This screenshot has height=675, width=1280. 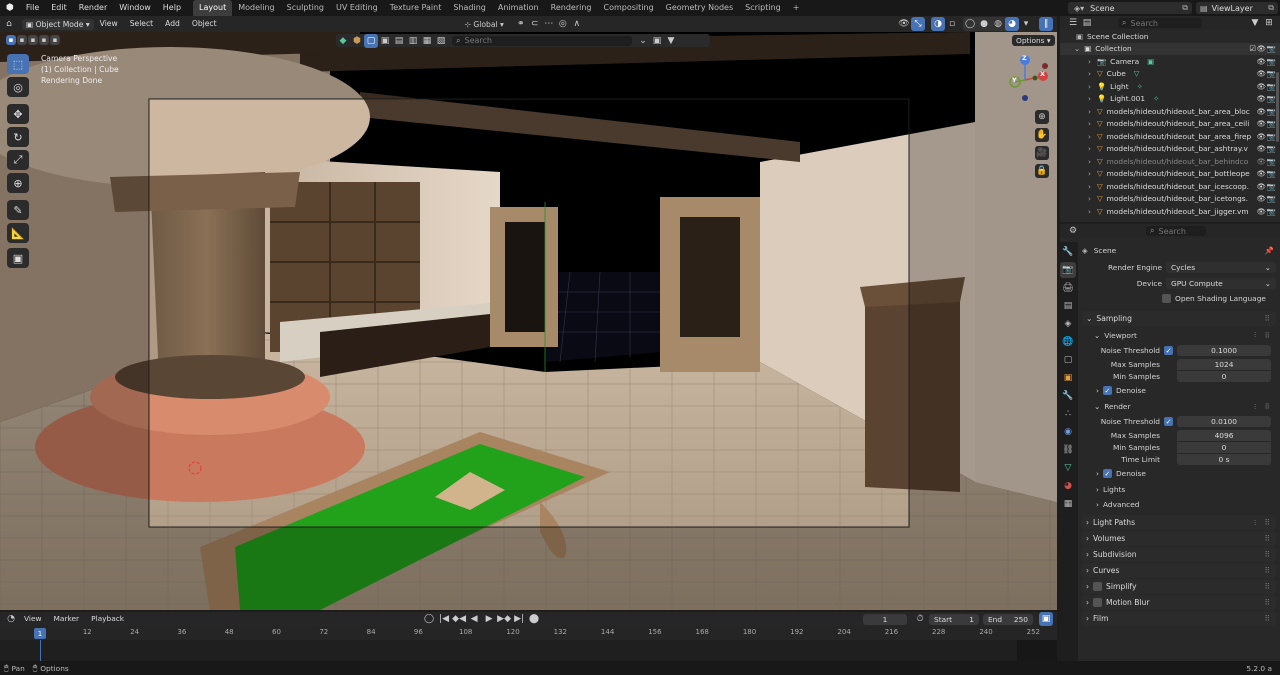 What do you see at coordinates (998, 24) in the screenshot?
I see `material-shading-icon: ◍` at bounding box center [998, 24].